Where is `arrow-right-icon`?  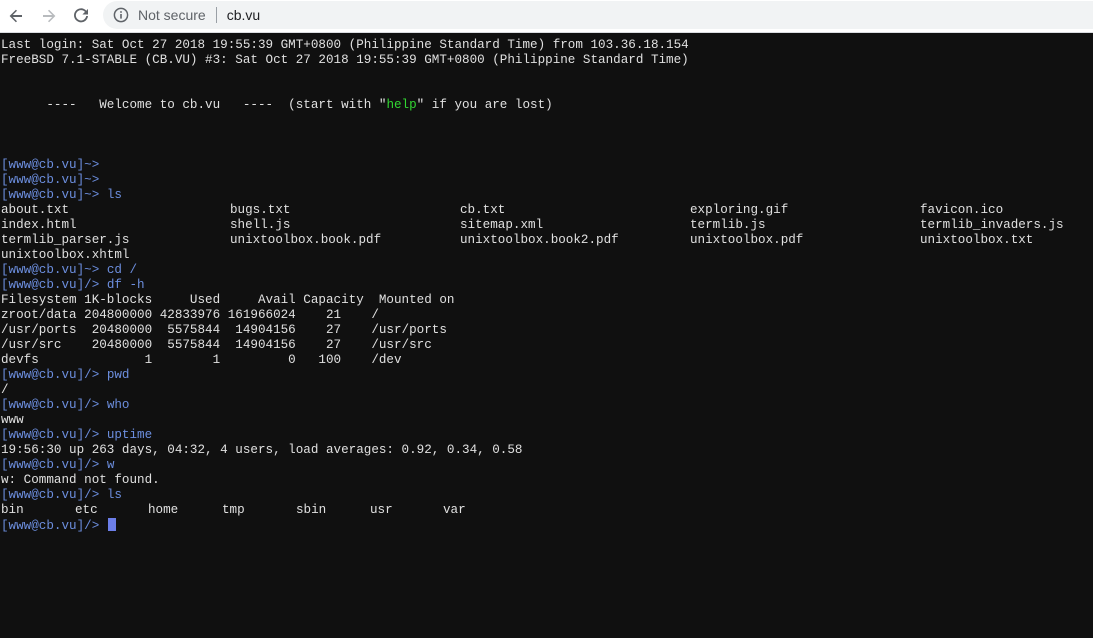 arrow-right-icon is located at coordinates (49, 16).